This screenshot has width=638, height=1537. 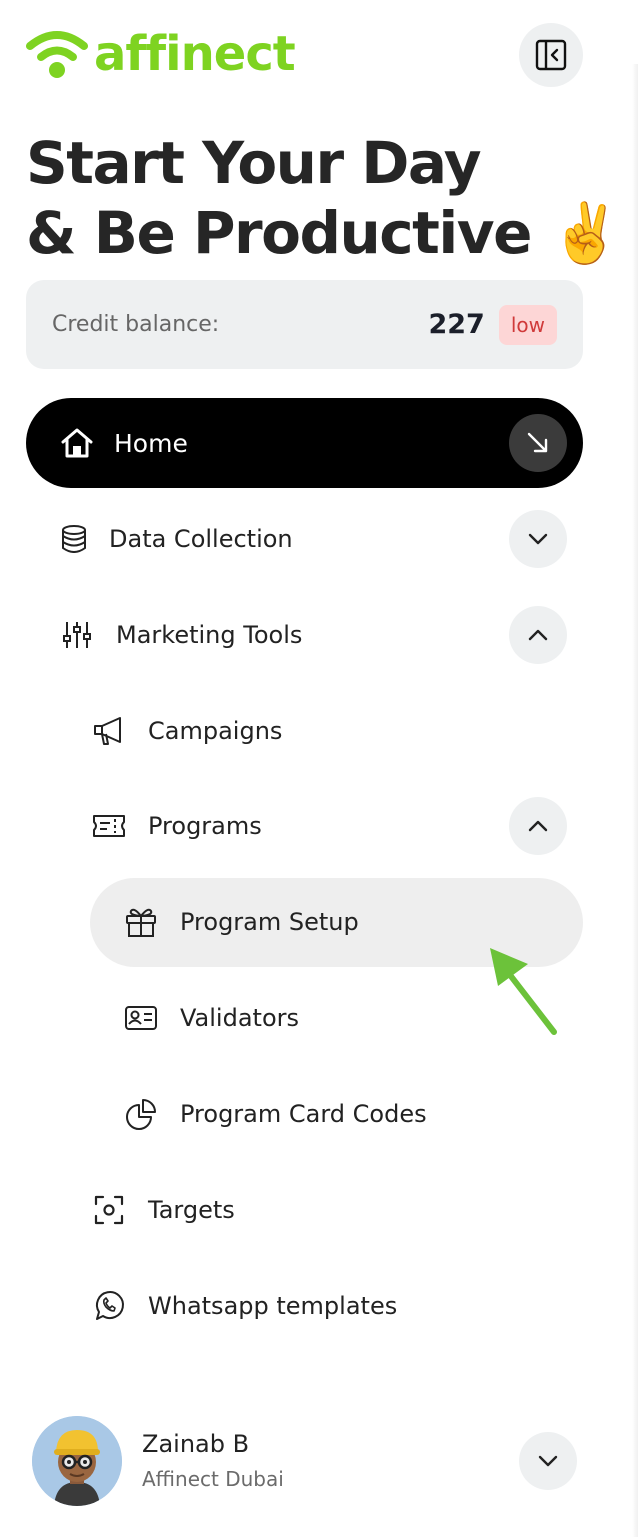 What do you see at coordinates (57, 54) in the screenshot?
I see `wifi-logo-icon` at bounding box center [57, 54].